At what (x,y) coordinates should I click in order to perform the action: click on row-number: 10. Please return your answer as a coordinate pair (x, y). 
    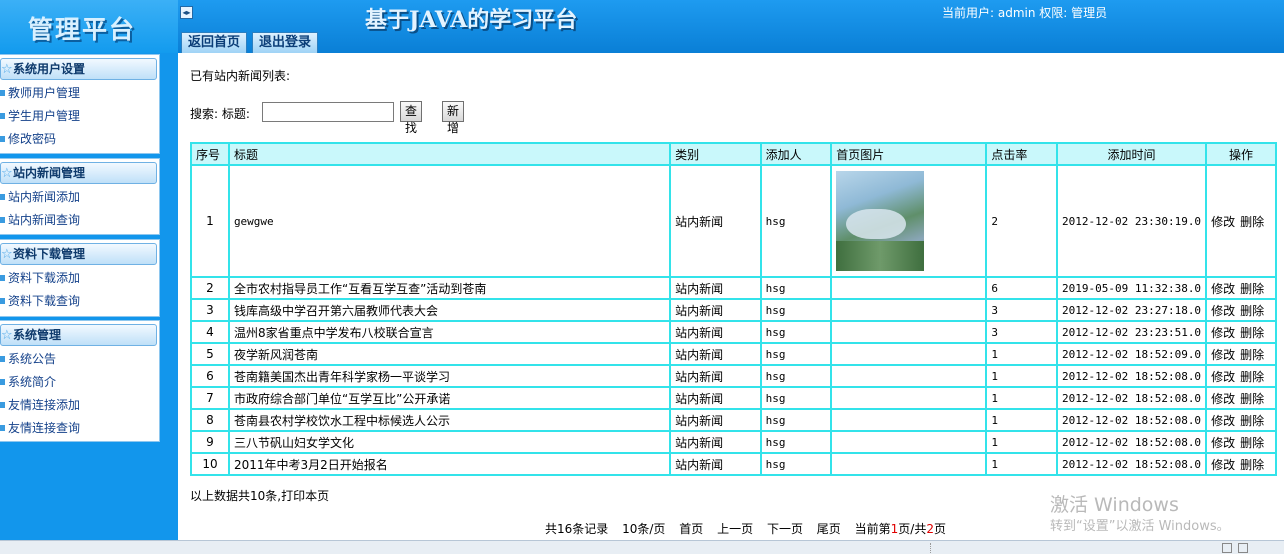
    Looking at the image, I should click on (210, 464).